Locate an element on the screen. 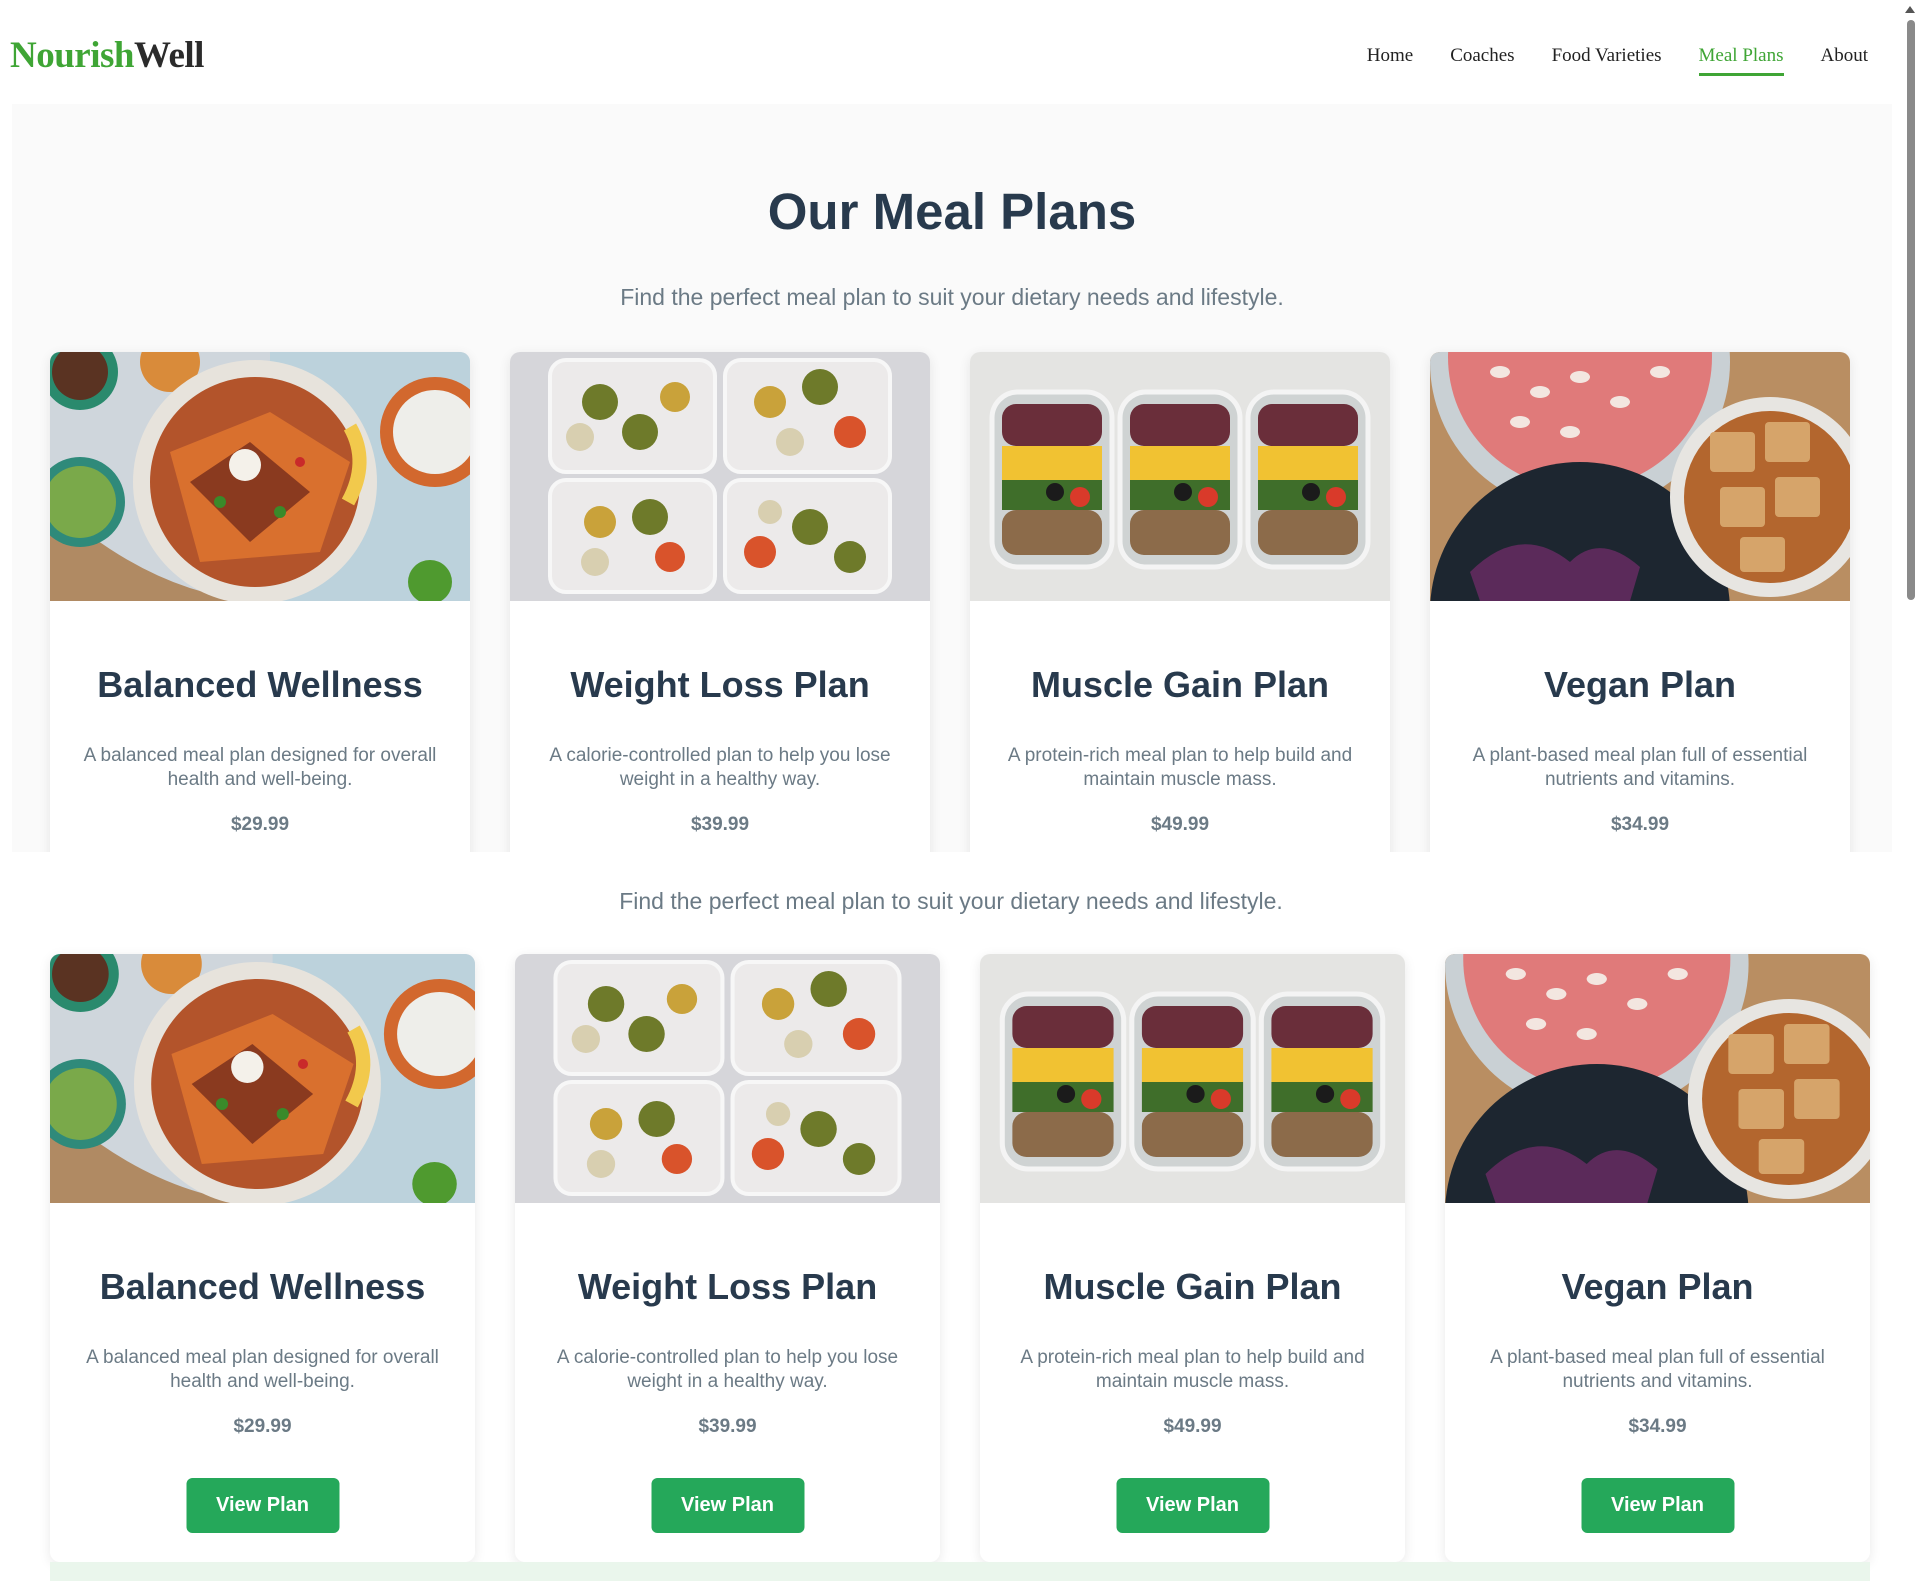 Image resolution: width=1920 pixels, height=1581 pixels. footer-strip is located at coordinates (960, 1571).